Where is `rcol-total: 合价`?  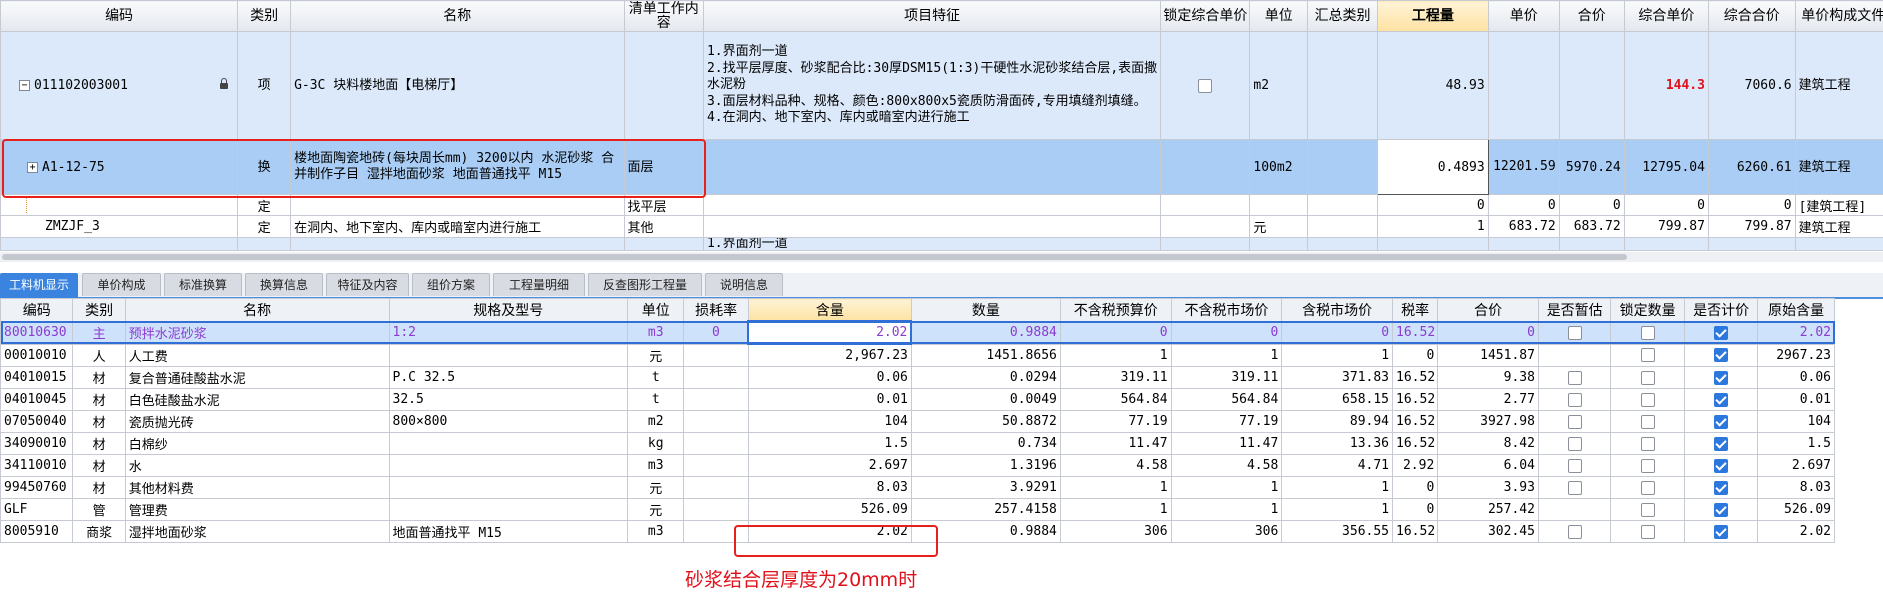
rcol-total: 合价 is located at coordinates (1488, 310).